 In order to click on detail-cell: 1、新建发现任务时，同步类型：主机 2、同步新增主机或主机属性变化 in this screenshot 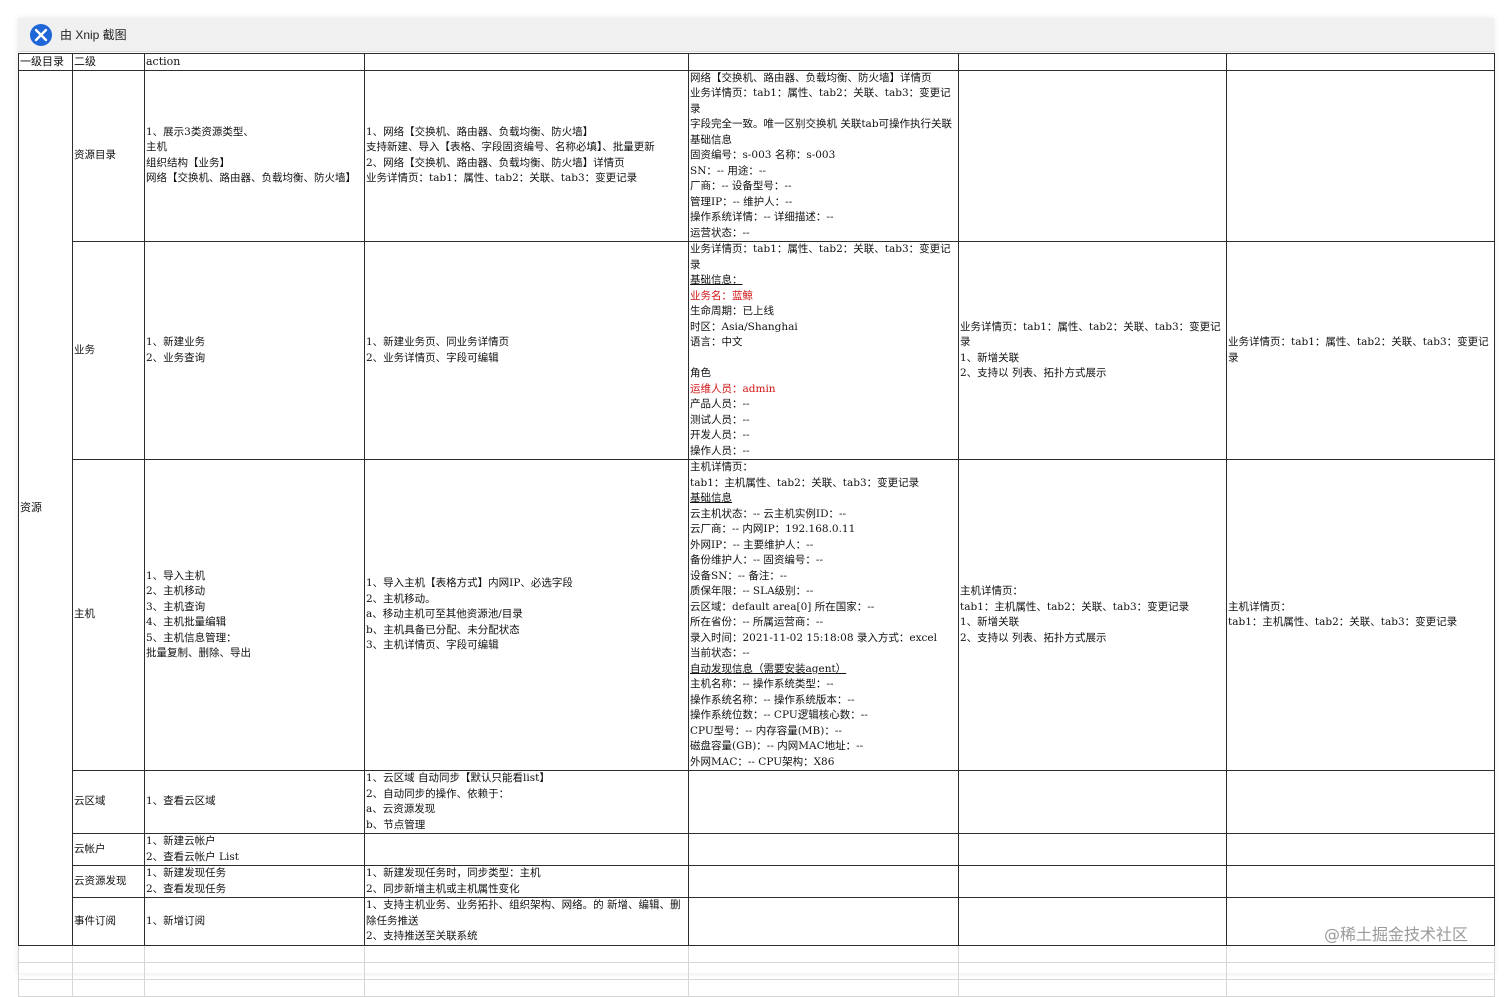, I will do `click(526, 881)`.